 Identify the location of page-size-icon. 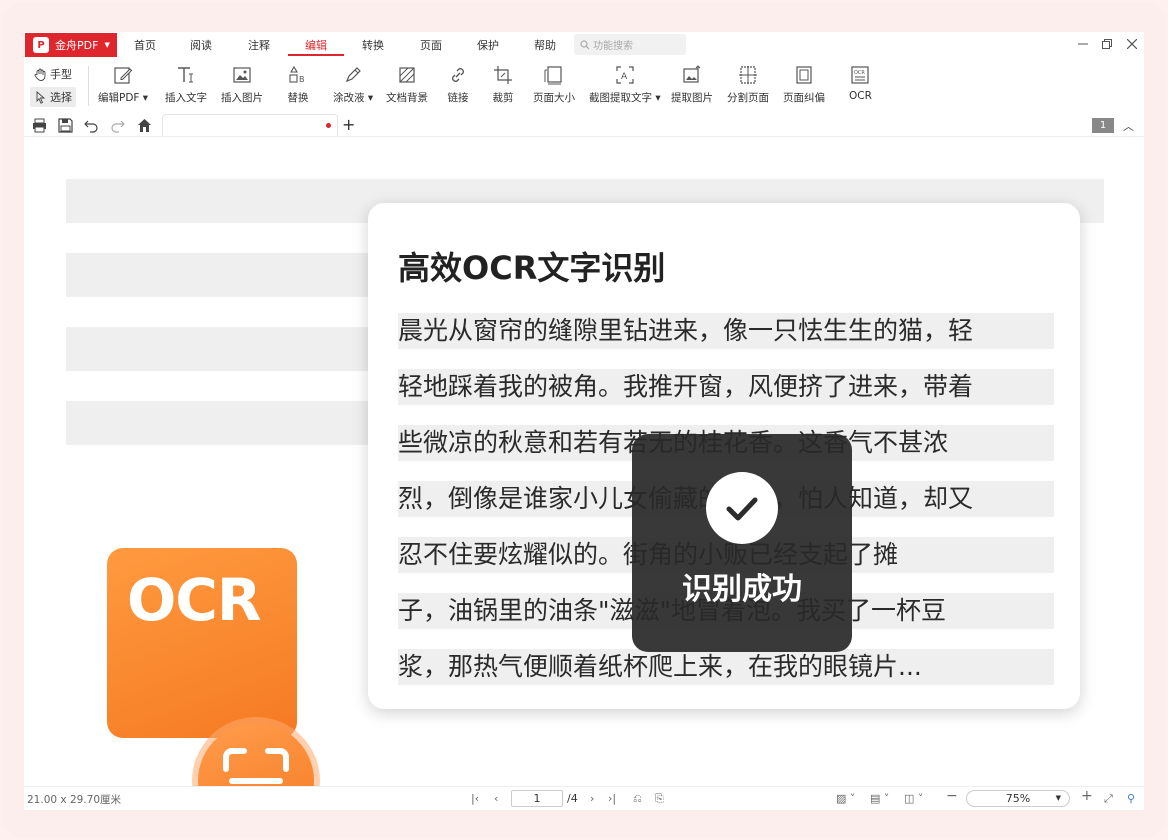
(553, 75).